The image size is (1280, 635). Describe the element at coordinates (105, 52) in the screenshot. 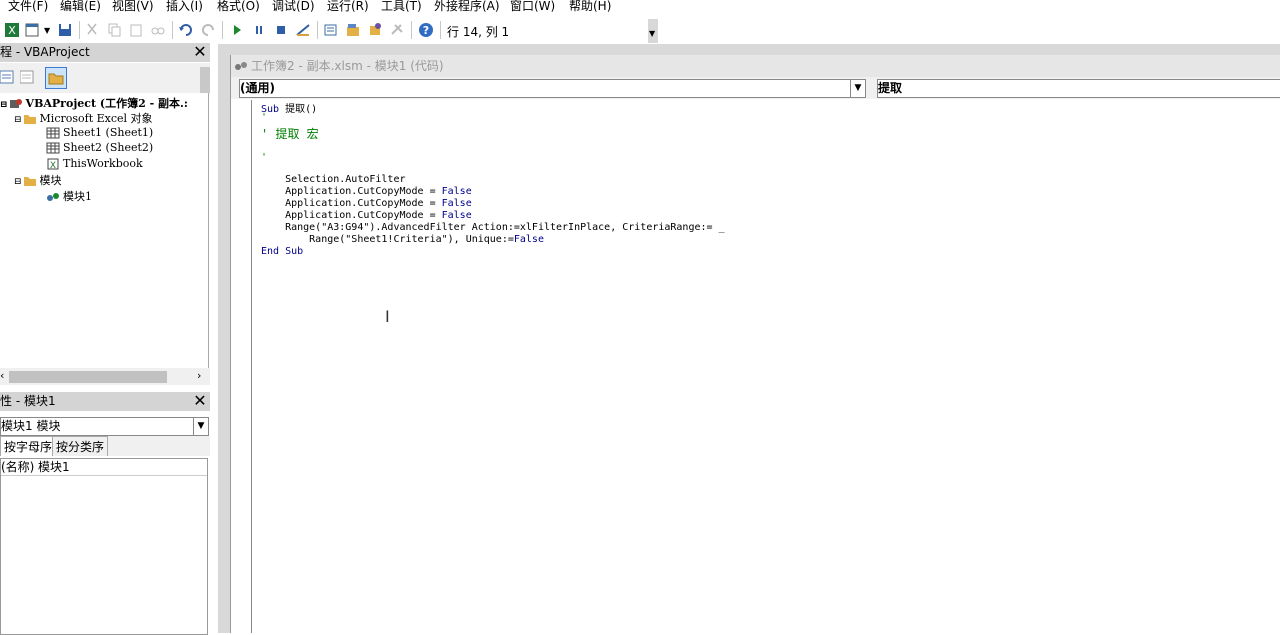

I see `project-explorer-title: 程 - VBAProject ✕` at that location.